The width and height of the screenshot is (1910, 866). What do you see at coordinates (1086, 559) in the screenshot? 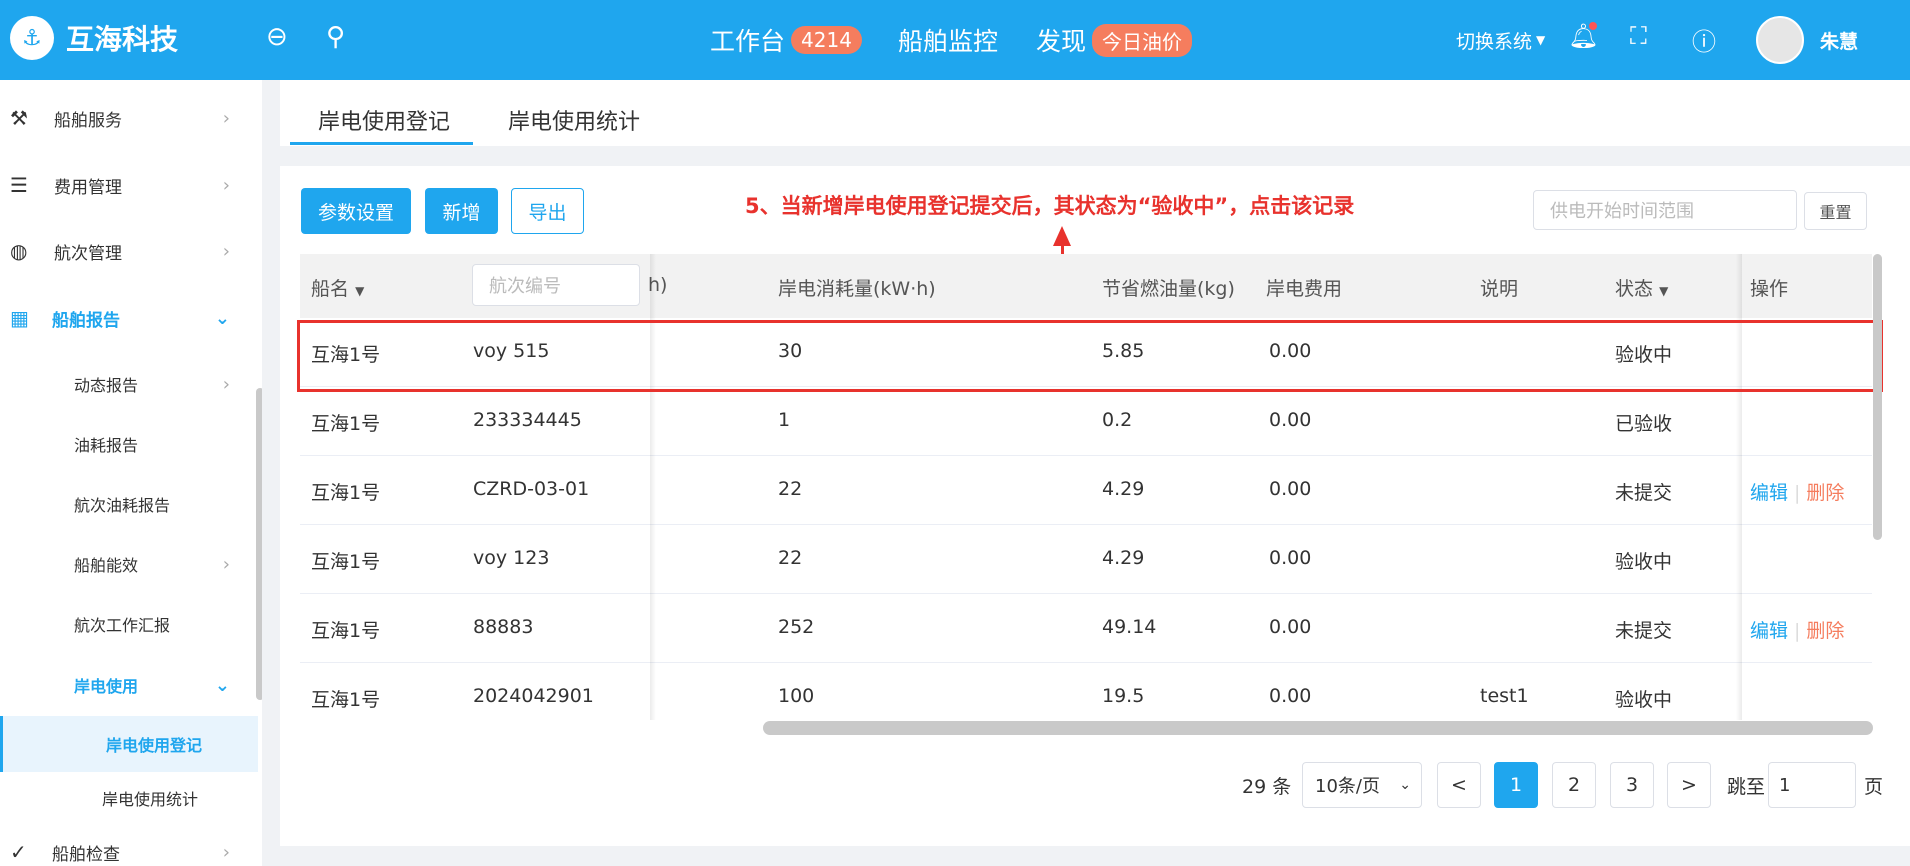
I see `table-row: 互海1号 voy 123 22 4.29 0.00 验收中` at bounding box center [1086, 559].